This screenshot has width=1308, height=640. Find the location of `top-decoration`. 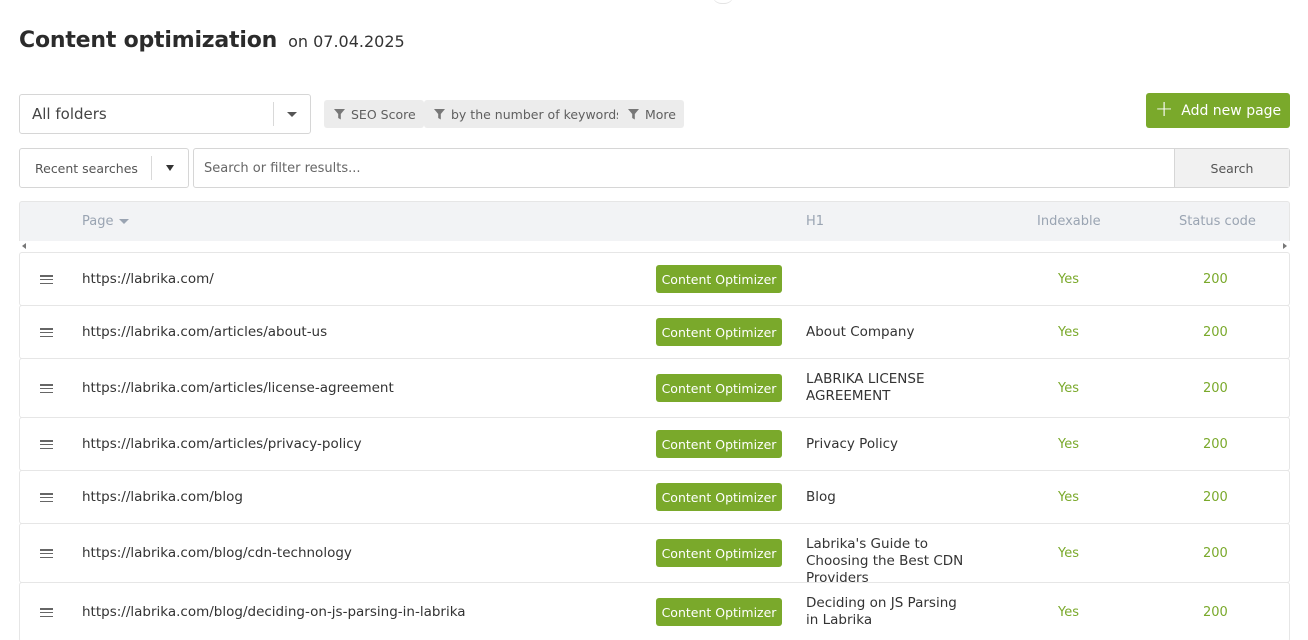

top-decoration is located at coordinates (723, 2).